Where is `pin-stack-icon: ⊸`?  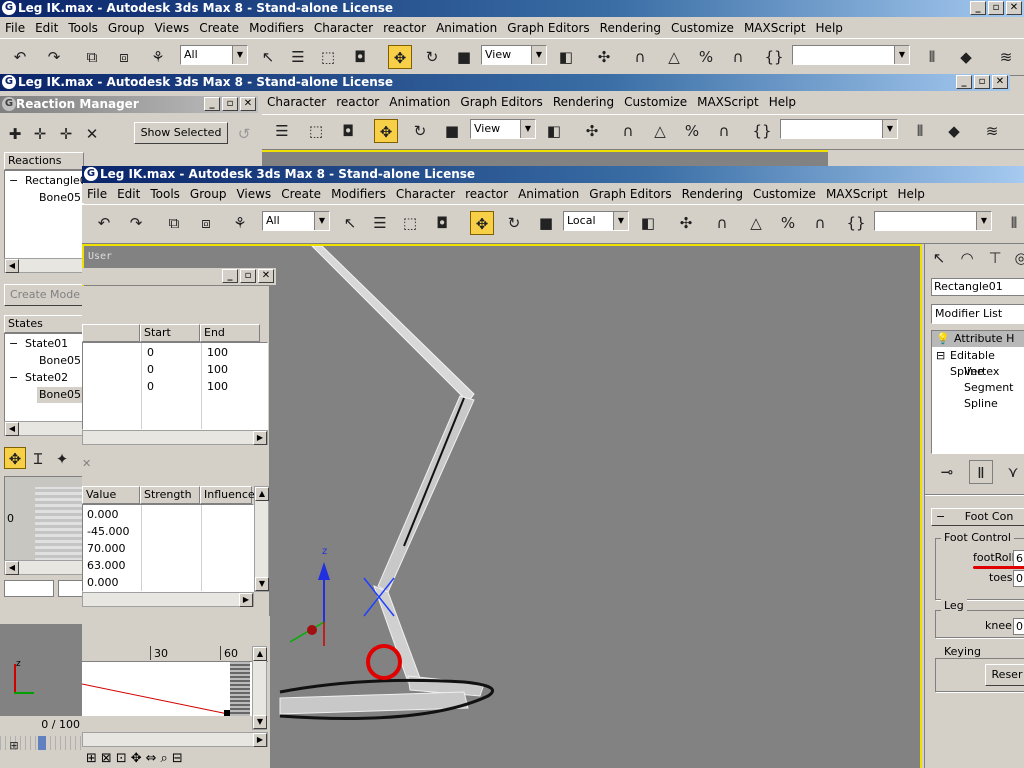 pin-stack-icon: ⊸ is located at coordinates (947, 472).